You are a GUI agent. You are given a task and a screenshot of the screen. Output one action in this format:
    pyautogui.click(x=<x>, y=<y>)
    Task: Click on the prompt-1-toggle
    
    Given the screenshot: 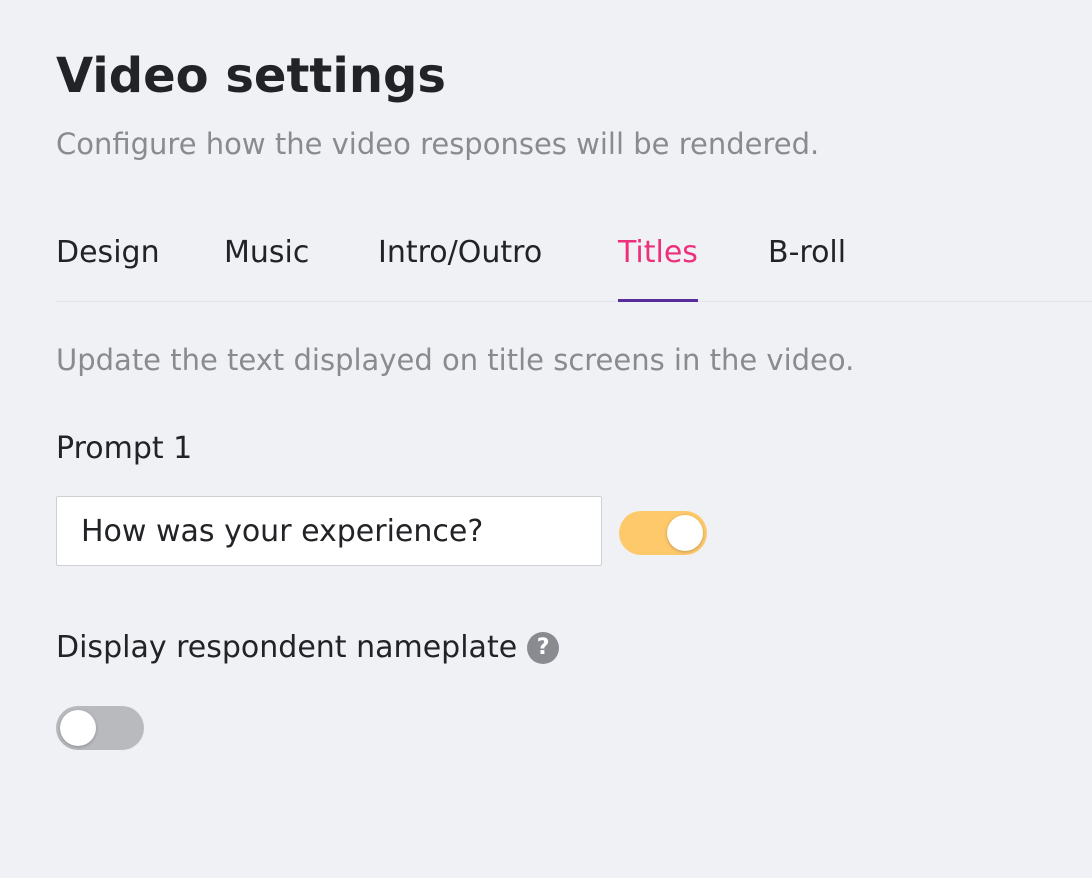 What is the action you would take?
    pyautogui.click(x=663, y=533)
    